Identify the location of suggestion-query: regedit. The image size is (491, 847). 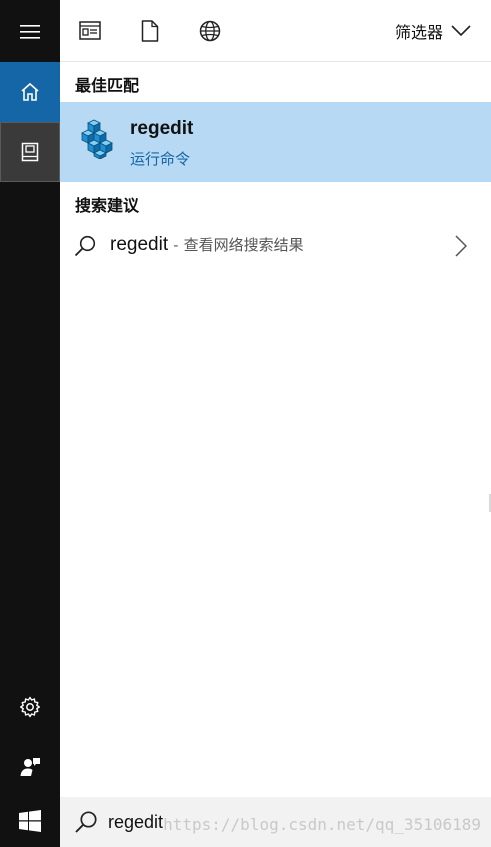
(139, 244).